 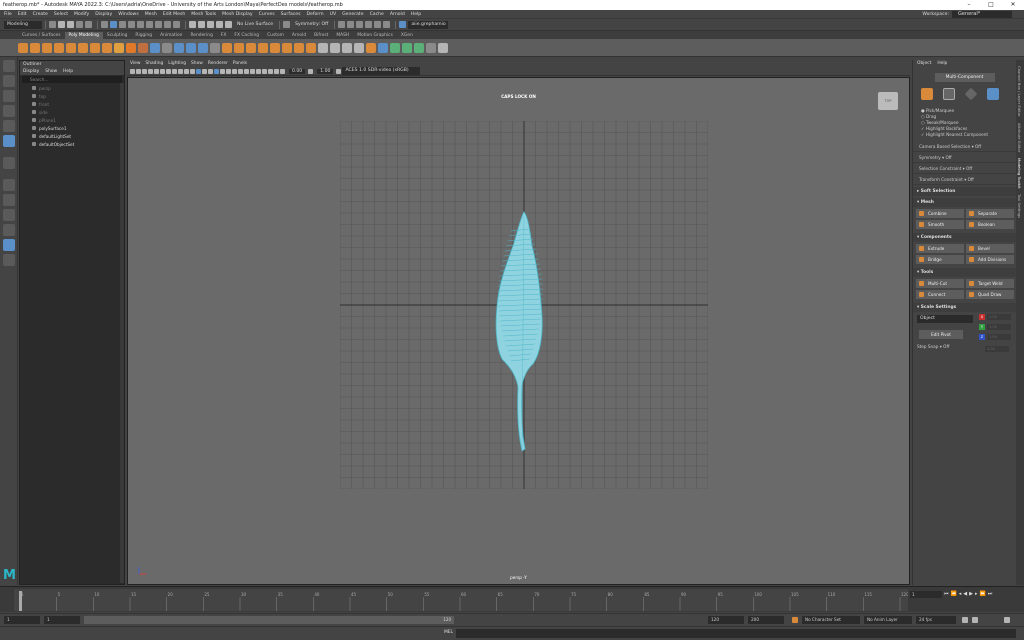 What do you see at coordinates (975, 620) in the screenshot?
I see `sound-icon` at bounding box center [975, 620].